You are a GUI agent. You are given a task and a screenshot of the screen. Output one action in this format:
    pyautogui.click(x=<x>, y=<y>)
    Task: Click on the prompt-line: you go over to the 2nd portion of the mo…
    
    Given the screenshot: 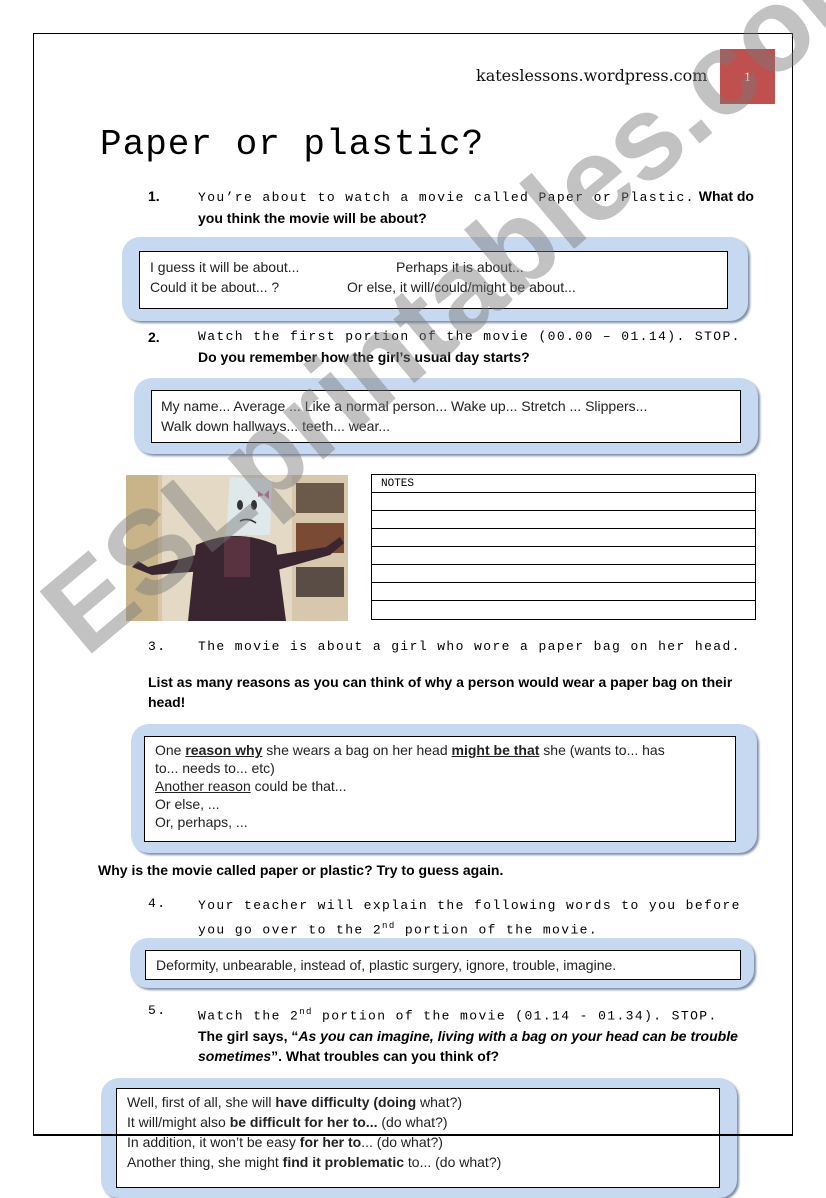 What is the action you would take?
    pyautogui.click(x=469, y=928)
    